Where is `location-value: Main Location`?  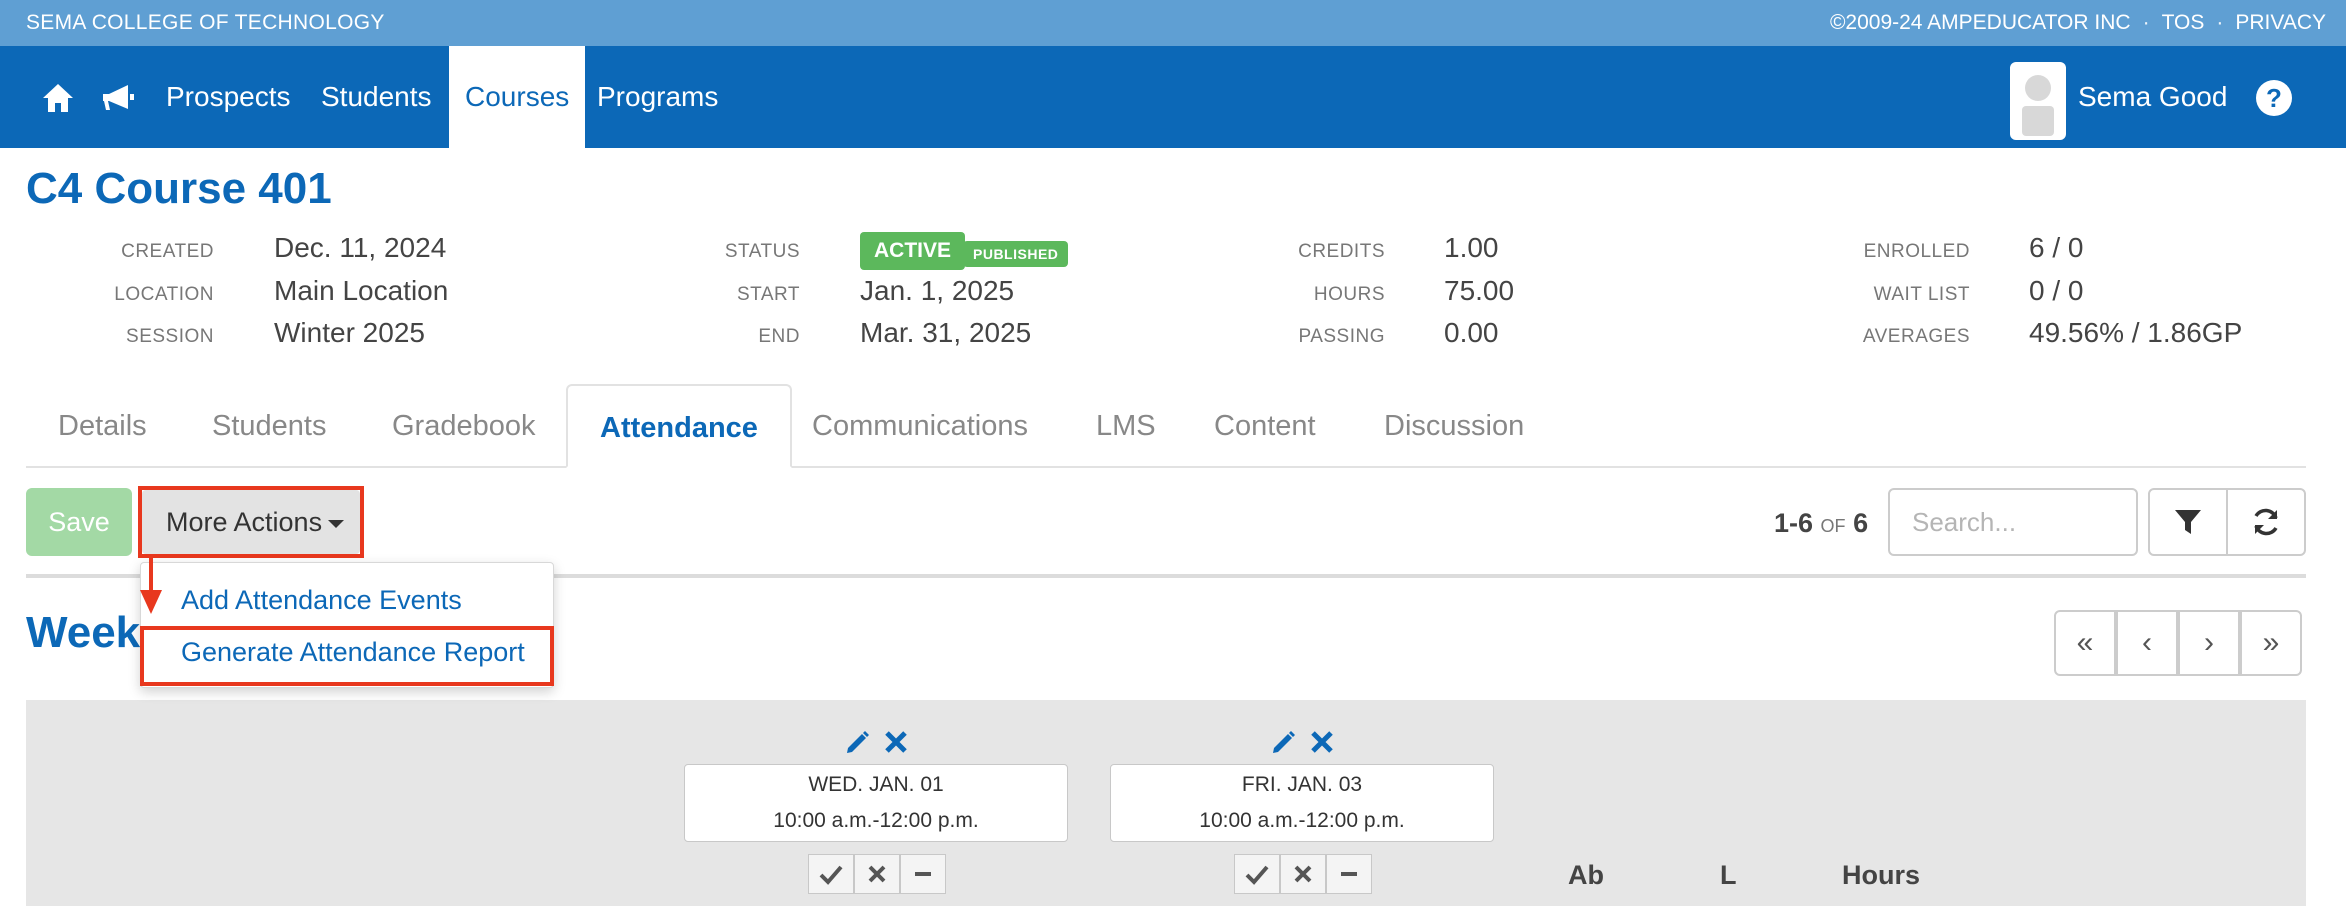 location-value: Main Location is located at coordinates (361, 290).